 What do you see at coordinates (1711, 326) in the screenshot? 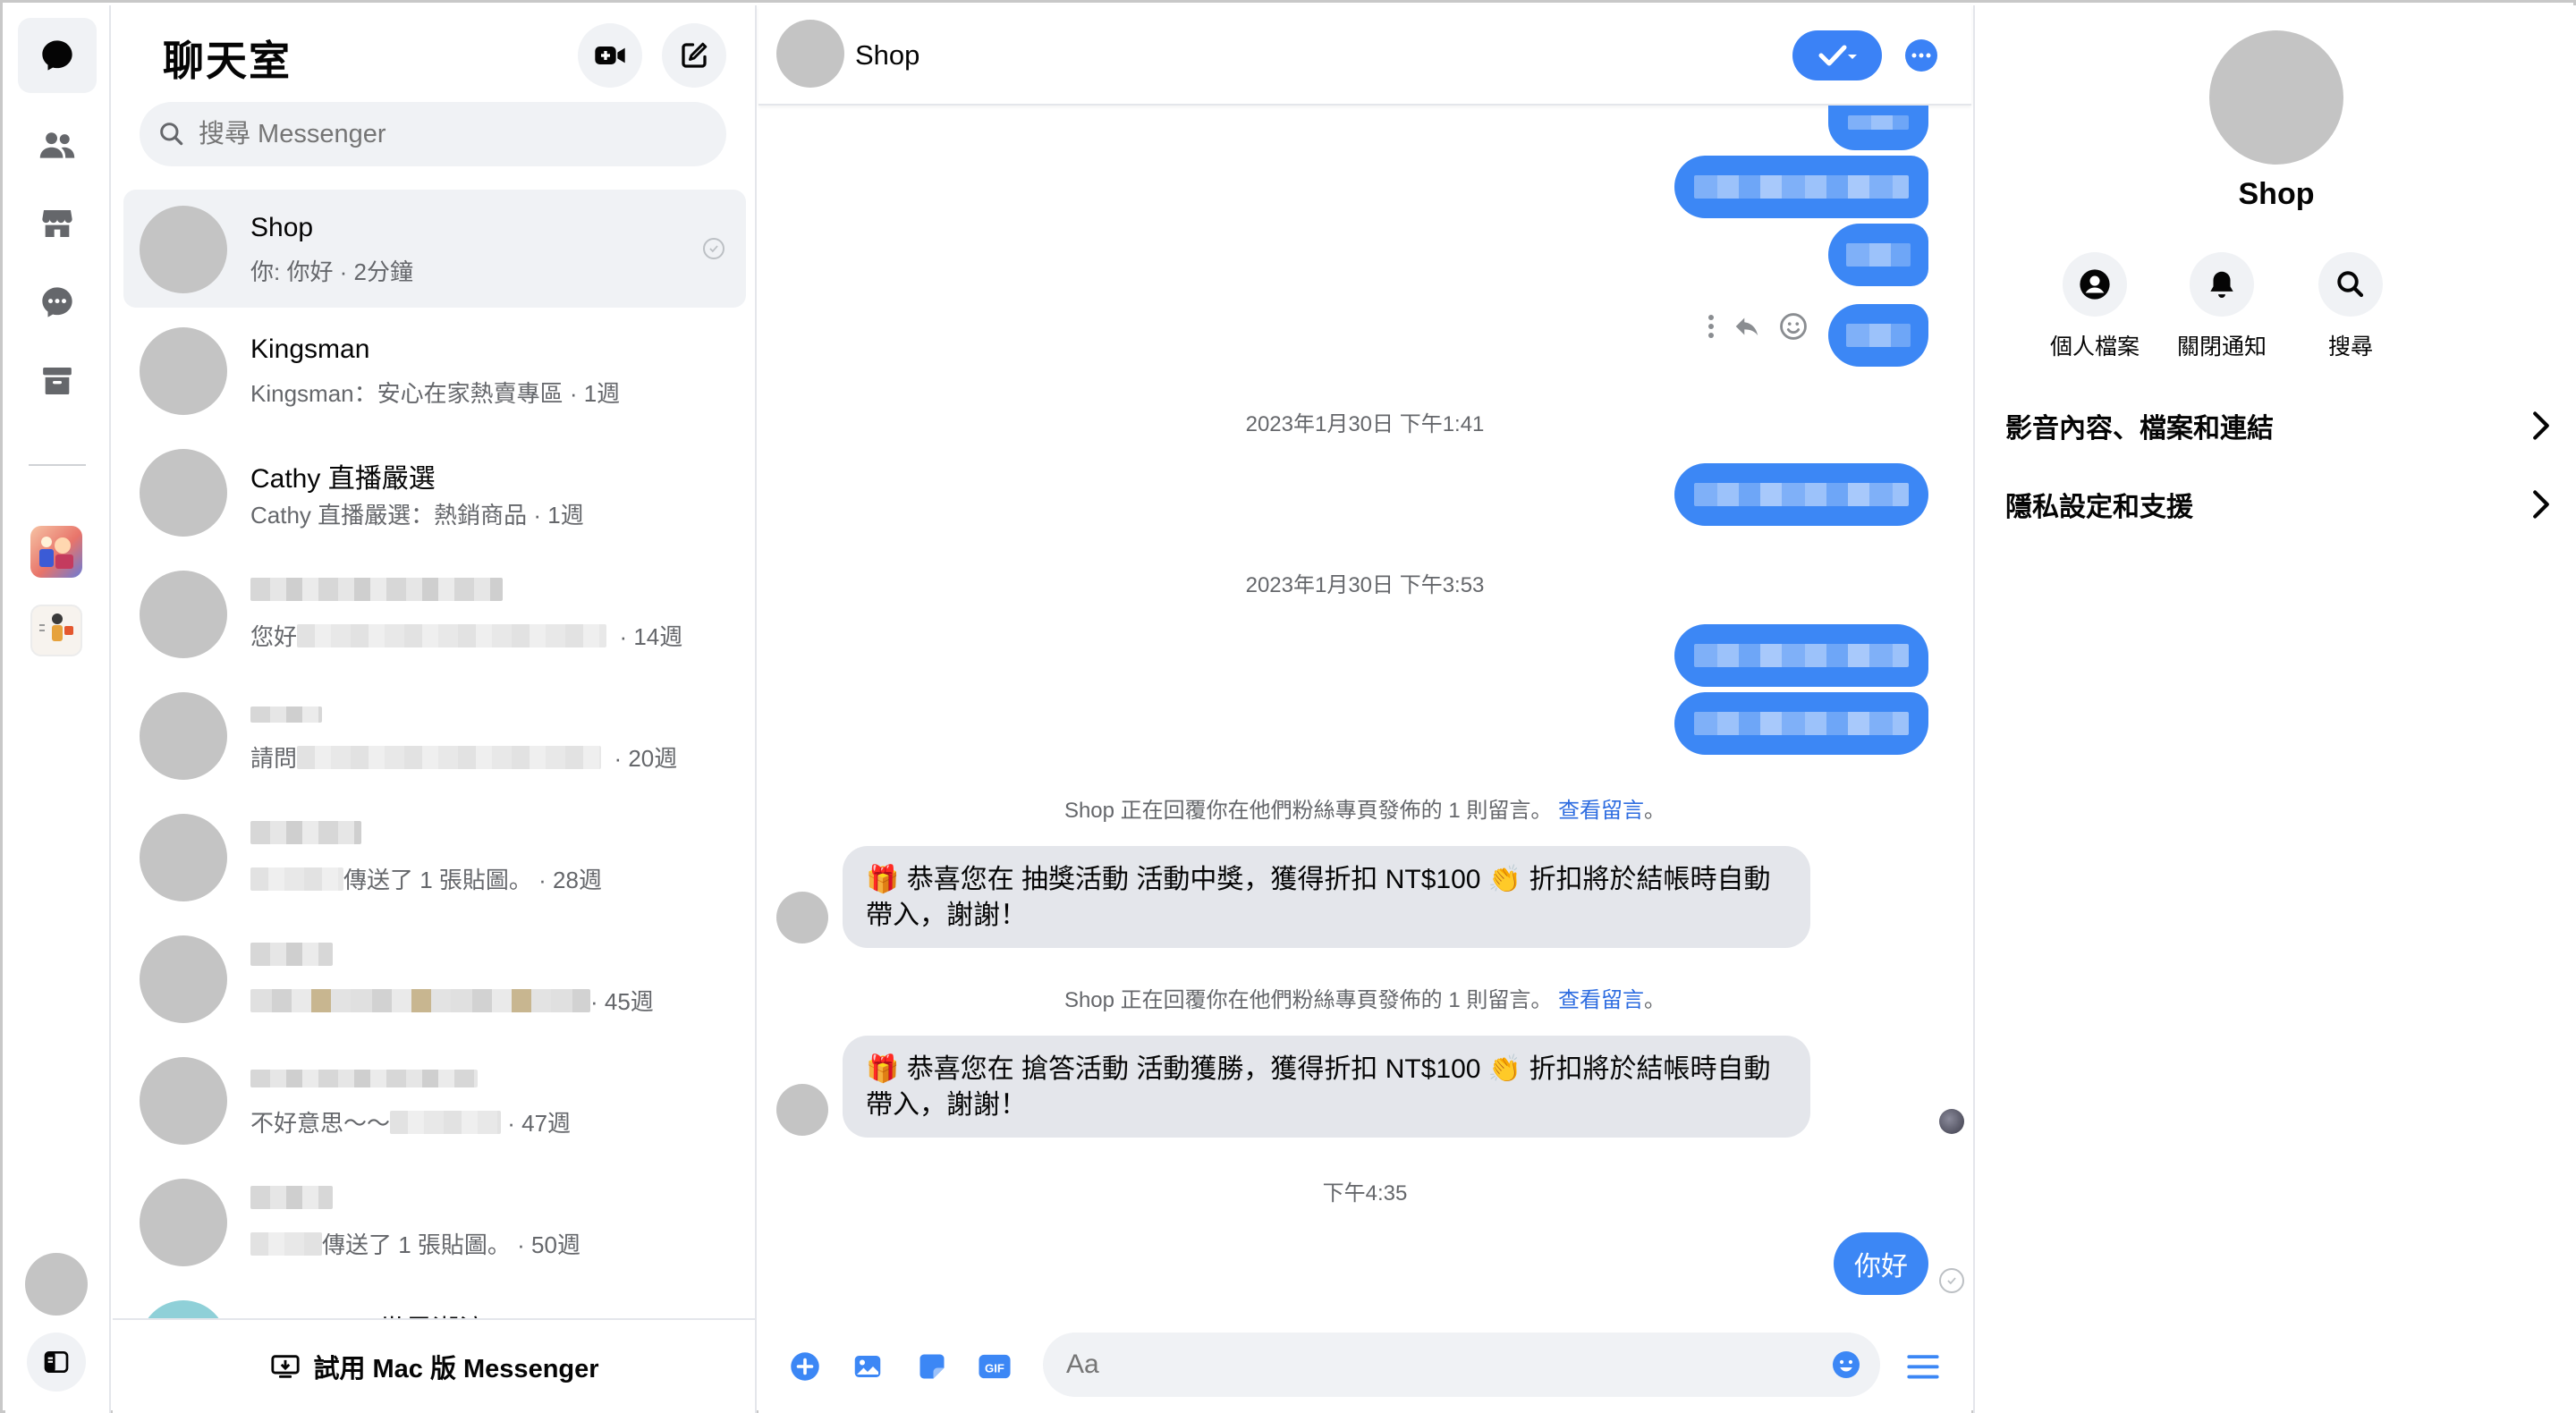
I see `more-vertical-icon` at bounding box center [1711, 326].